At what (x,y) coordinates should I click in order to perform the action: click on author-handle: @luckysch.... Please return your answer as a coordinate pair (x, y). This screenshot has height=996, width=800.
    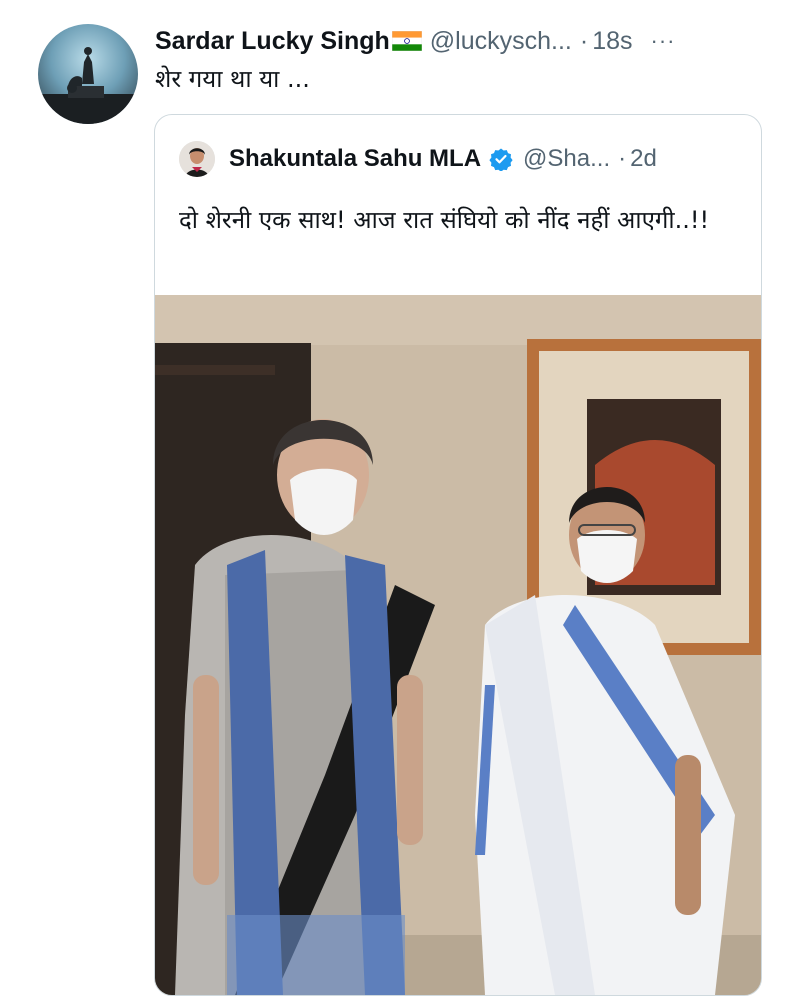
    Looking at the image, I should click on (501, 41).